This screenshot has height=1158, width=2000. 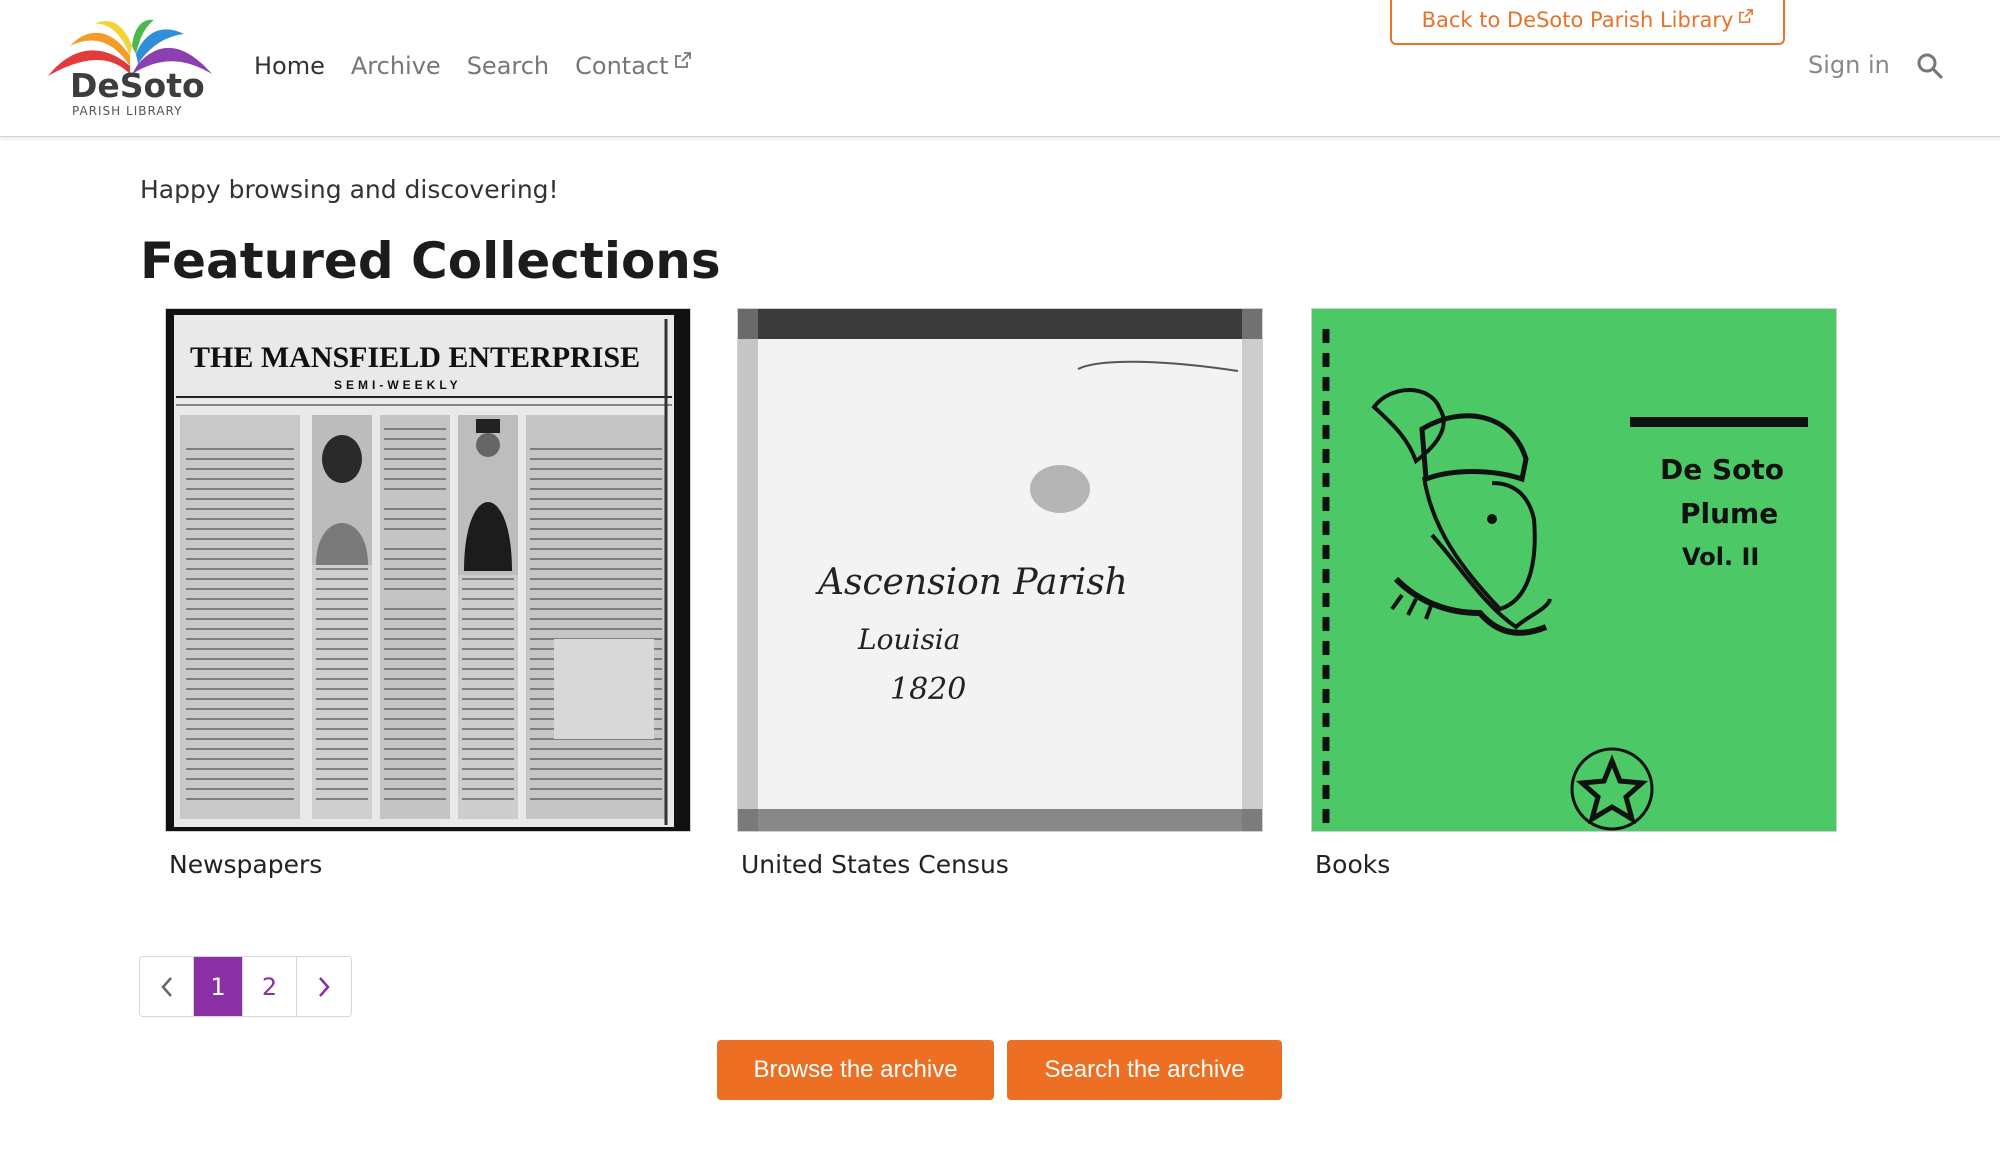 What do you see at coordinates (622, 66) in the screenshot?
I see `nav-contact-label: Contact` at bounding box center [622, 66].